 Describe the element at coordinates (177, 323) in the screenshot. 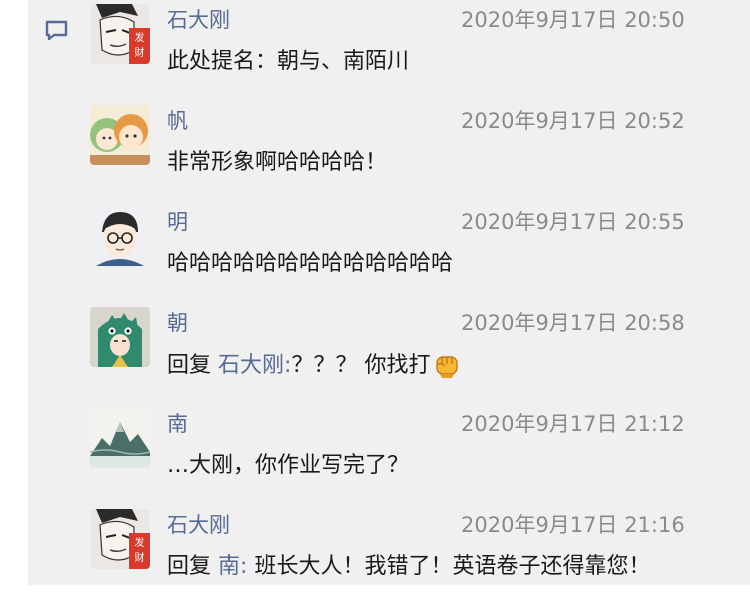

I see `nickname: 朝` at that location.